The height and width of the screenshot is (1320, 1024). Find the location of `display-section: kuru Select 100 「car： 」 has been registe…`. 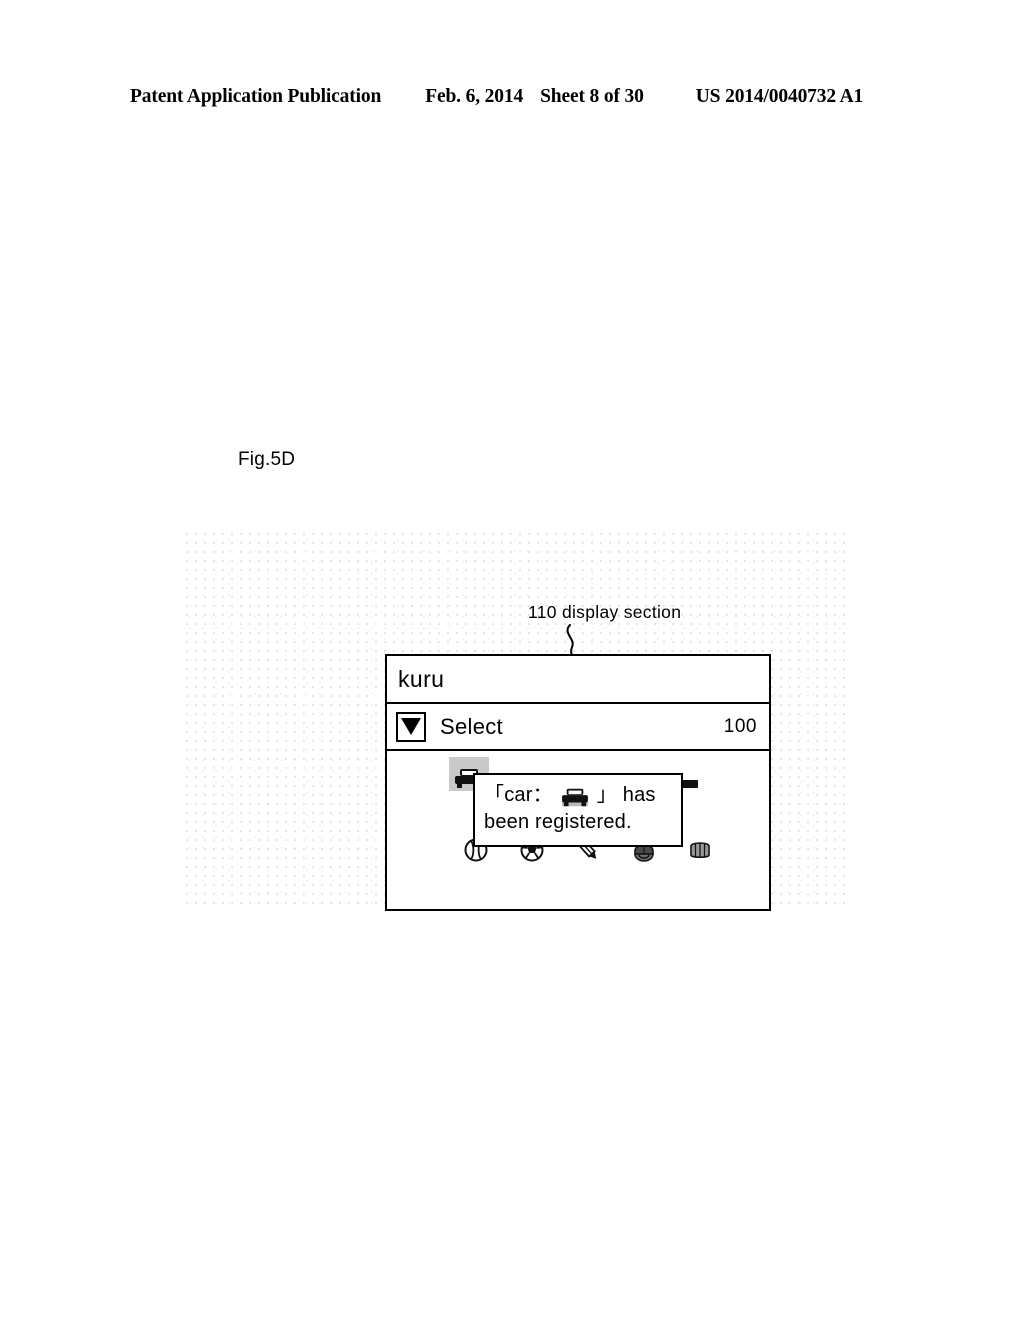

display-section: kuru Select 100 「car： 」 has been registe… is located at coordinates (578, 782).